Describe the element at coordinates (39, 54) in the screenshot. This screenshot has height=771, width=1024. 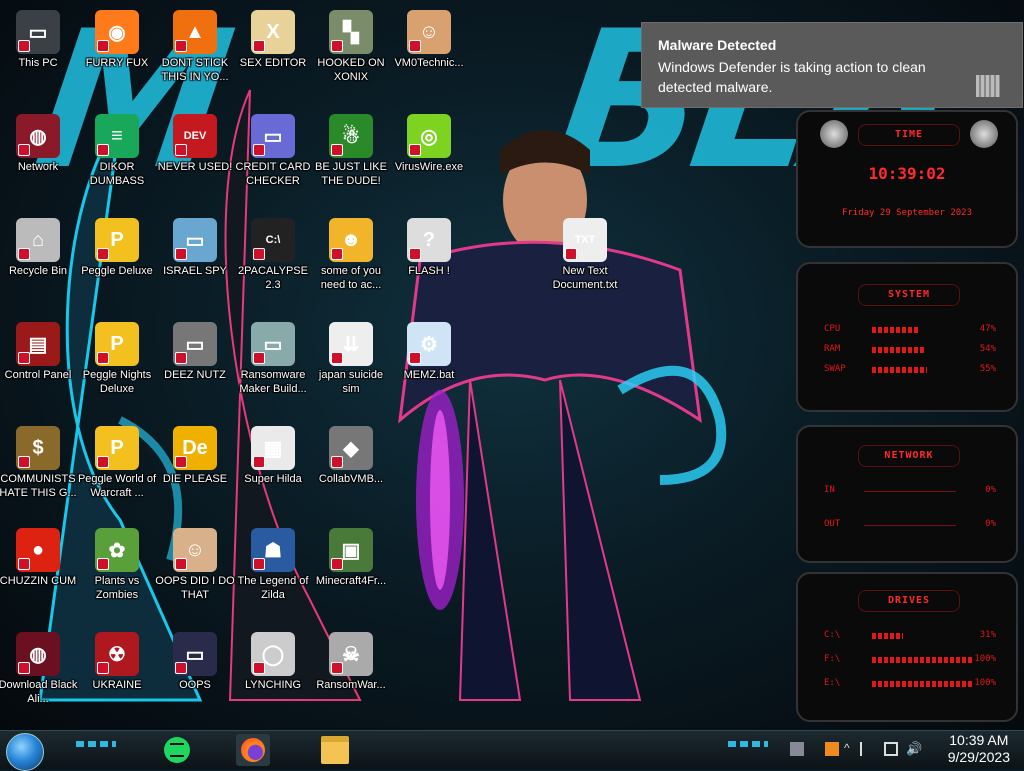
I see `desktop-icon: ▭ This PC` at that location.